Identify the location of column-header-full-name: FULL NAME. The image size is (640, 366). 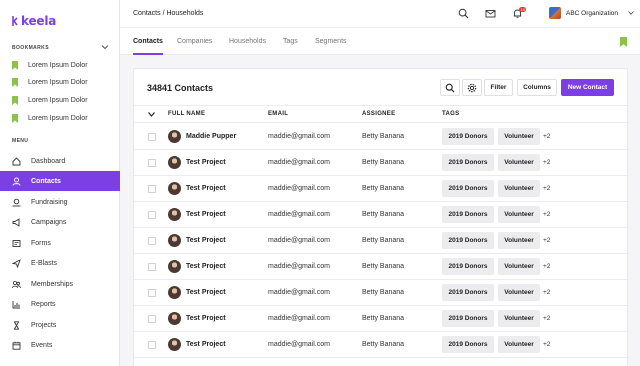
(186, 114).